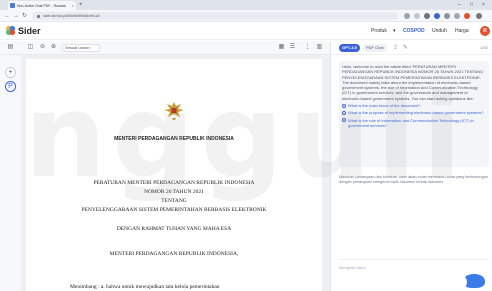 Image resolution: width=492 pixels, height=291 pixels. Describe the element at coordinates (10, 47) in the screenshot. I see `sidebar-icon: ▤` at that location.